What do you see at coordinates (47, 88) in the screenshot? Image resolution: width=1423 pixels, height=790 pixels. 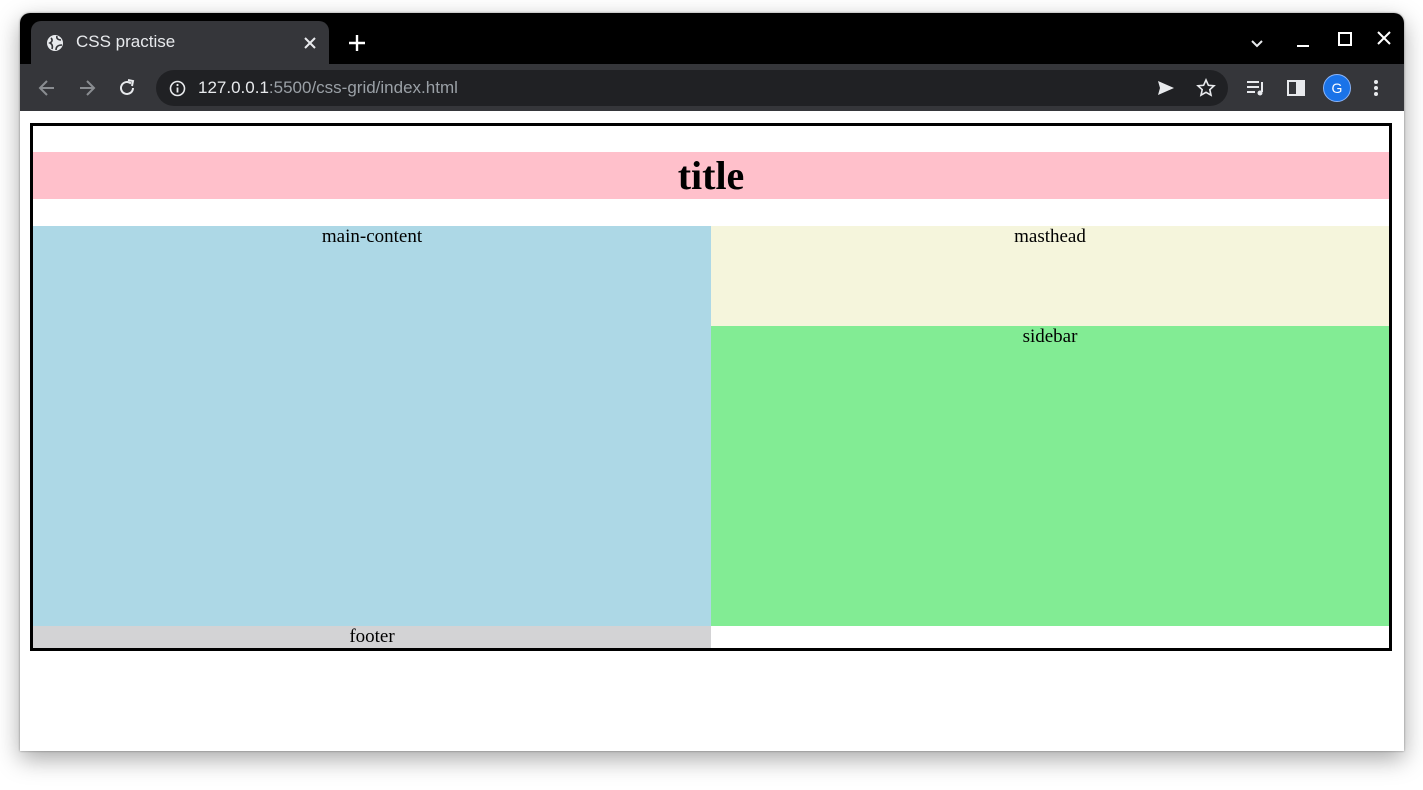 I see `back-icon` at bounding box center [47, 88].